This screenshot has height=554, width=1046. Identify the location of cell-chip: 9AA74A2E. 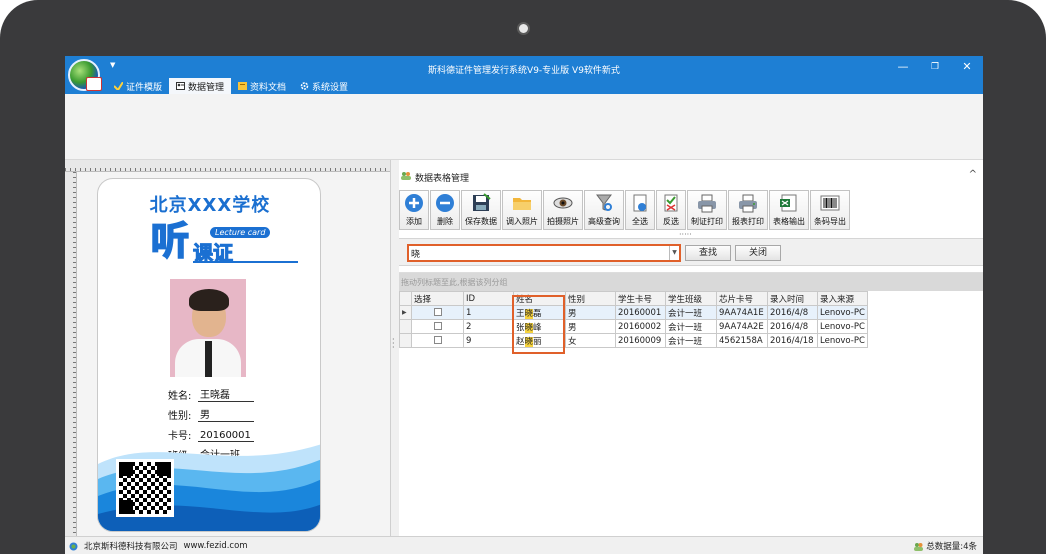
(742, 326).